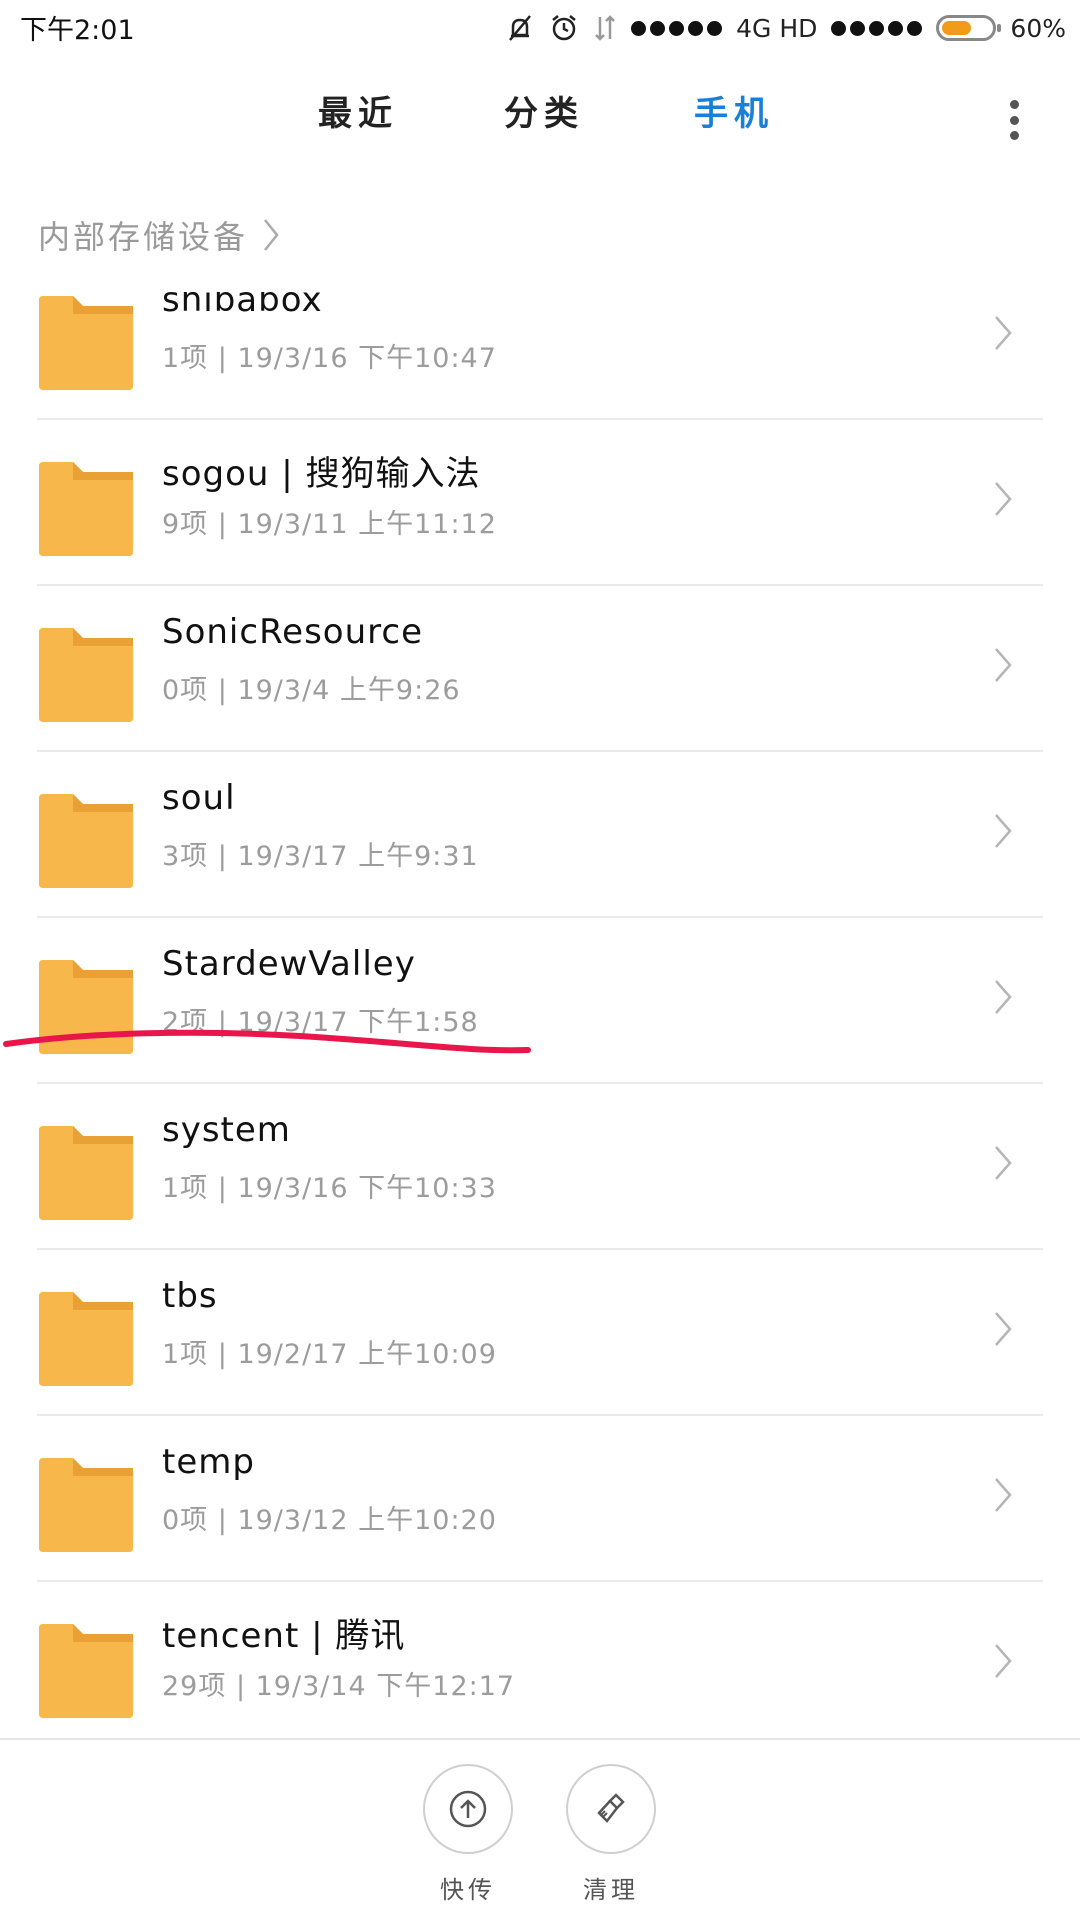 The height and width of the screenshot is (1922, 1080). Describe the element at coordinates (540, 1331) in the screenshot. I see `folder-row: tbs 1项 | 19/2/17 上午10:09` at that location.